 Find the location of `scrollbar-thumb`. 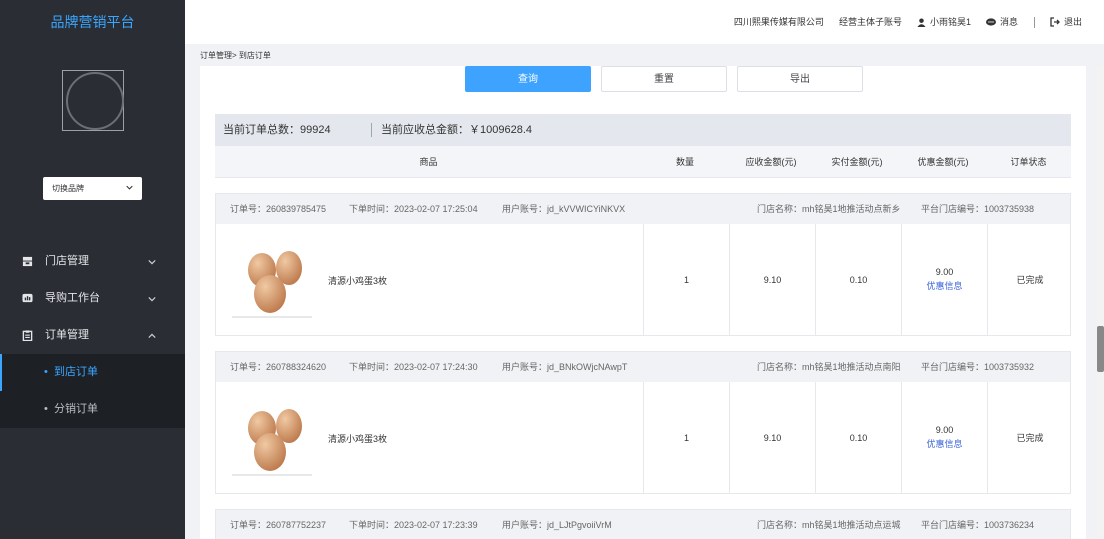

scrollbar-thumb is located at coordinates (1100, 349).